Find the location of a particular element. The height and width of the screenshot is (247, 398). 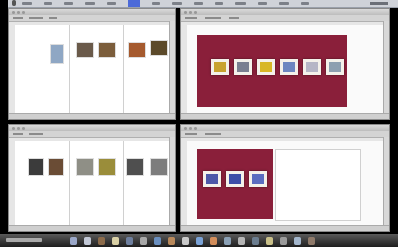

apple-menu-icon is located at coordinates (14, 3).